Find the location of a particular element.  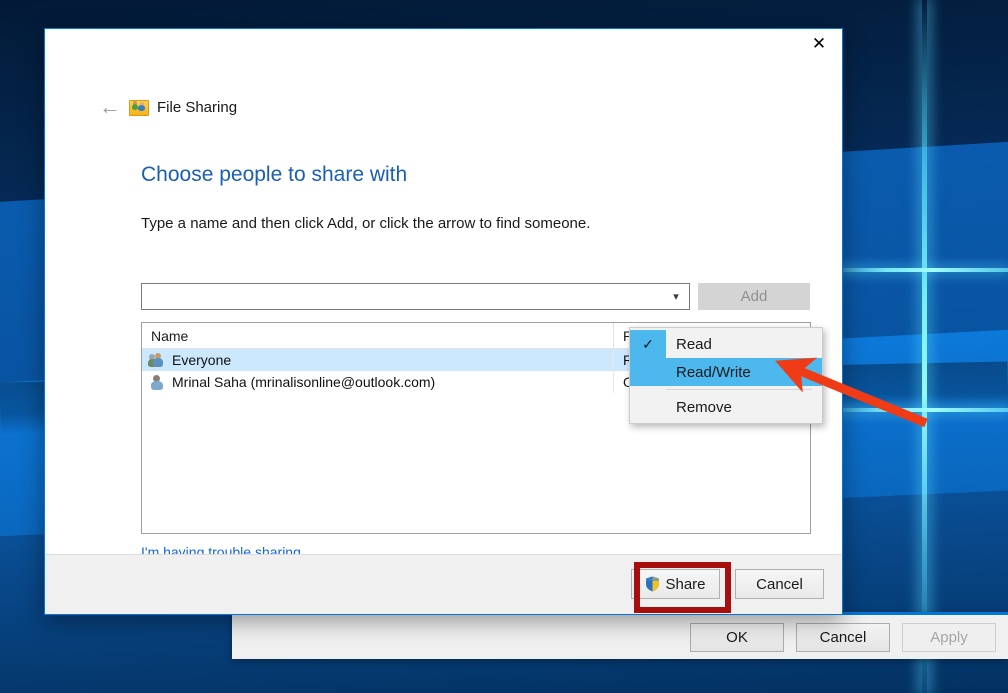

properties-button-row: OK Cancel Apply is located at coordinates (843, 637).